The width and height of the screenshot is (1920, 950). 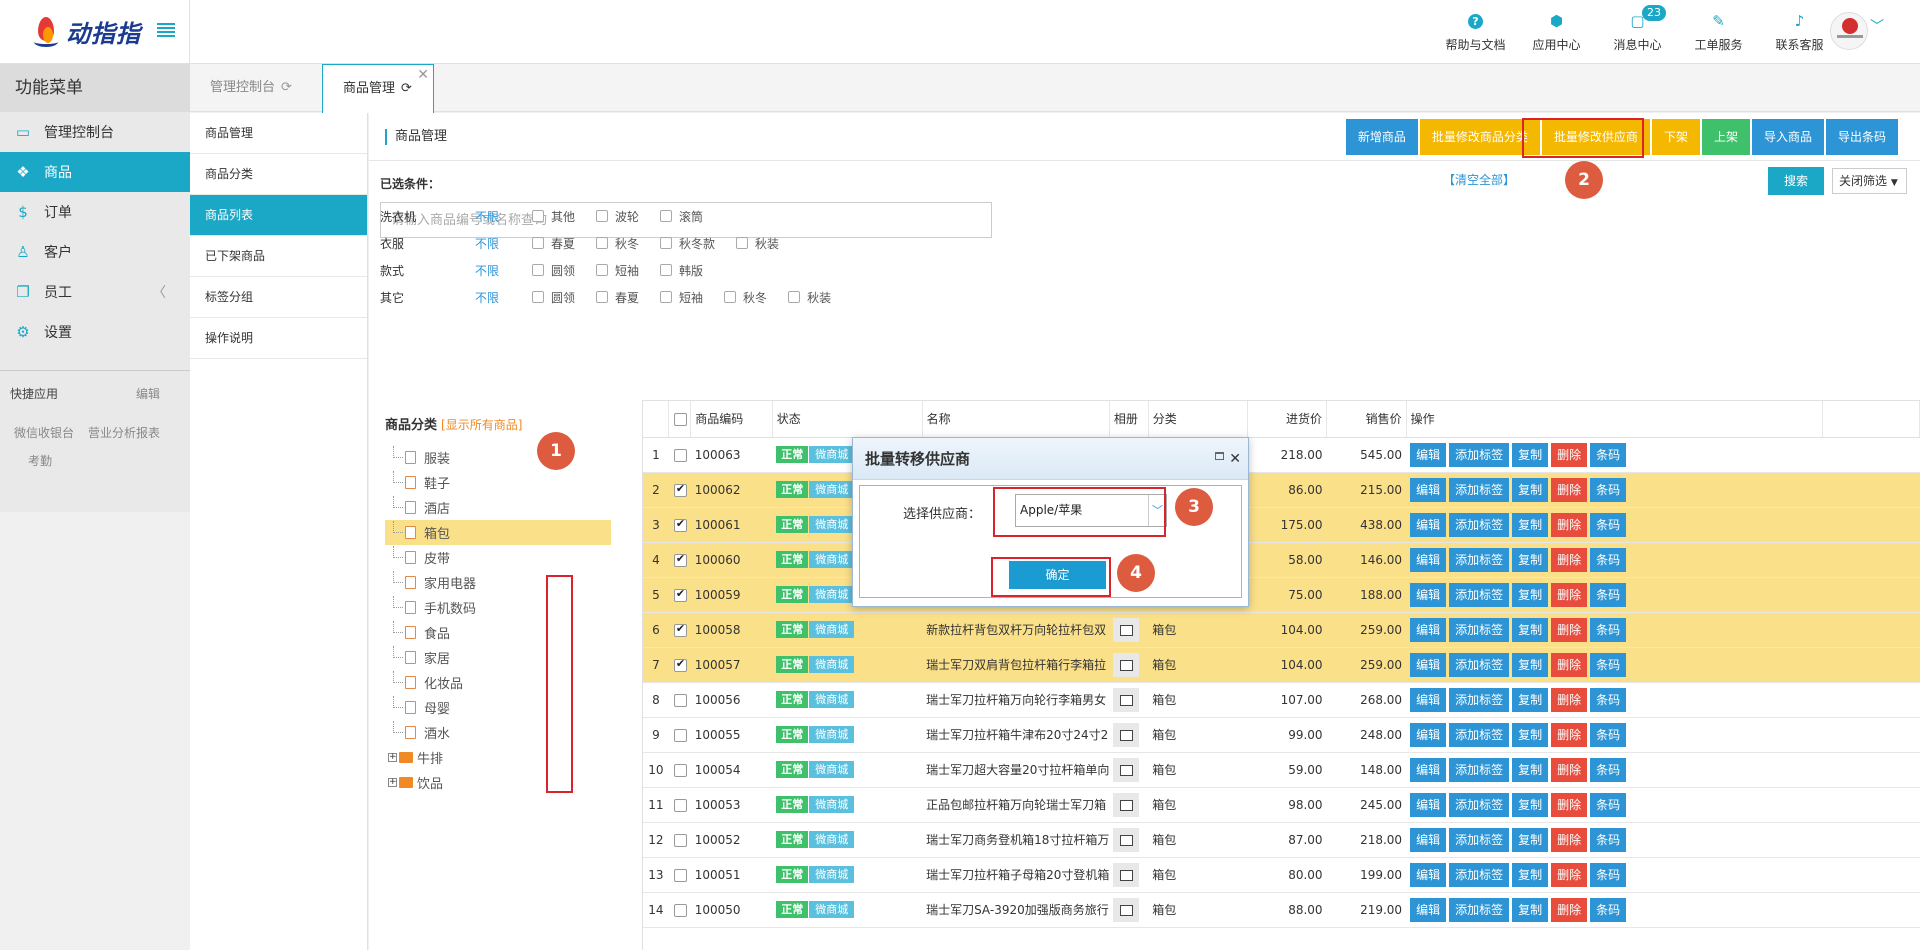 What do you see at coordinates (1091, 510) in the screenshot?
I see `supplier-select: Apple/苹果 ﹀` at bounding box center [1091, 510].